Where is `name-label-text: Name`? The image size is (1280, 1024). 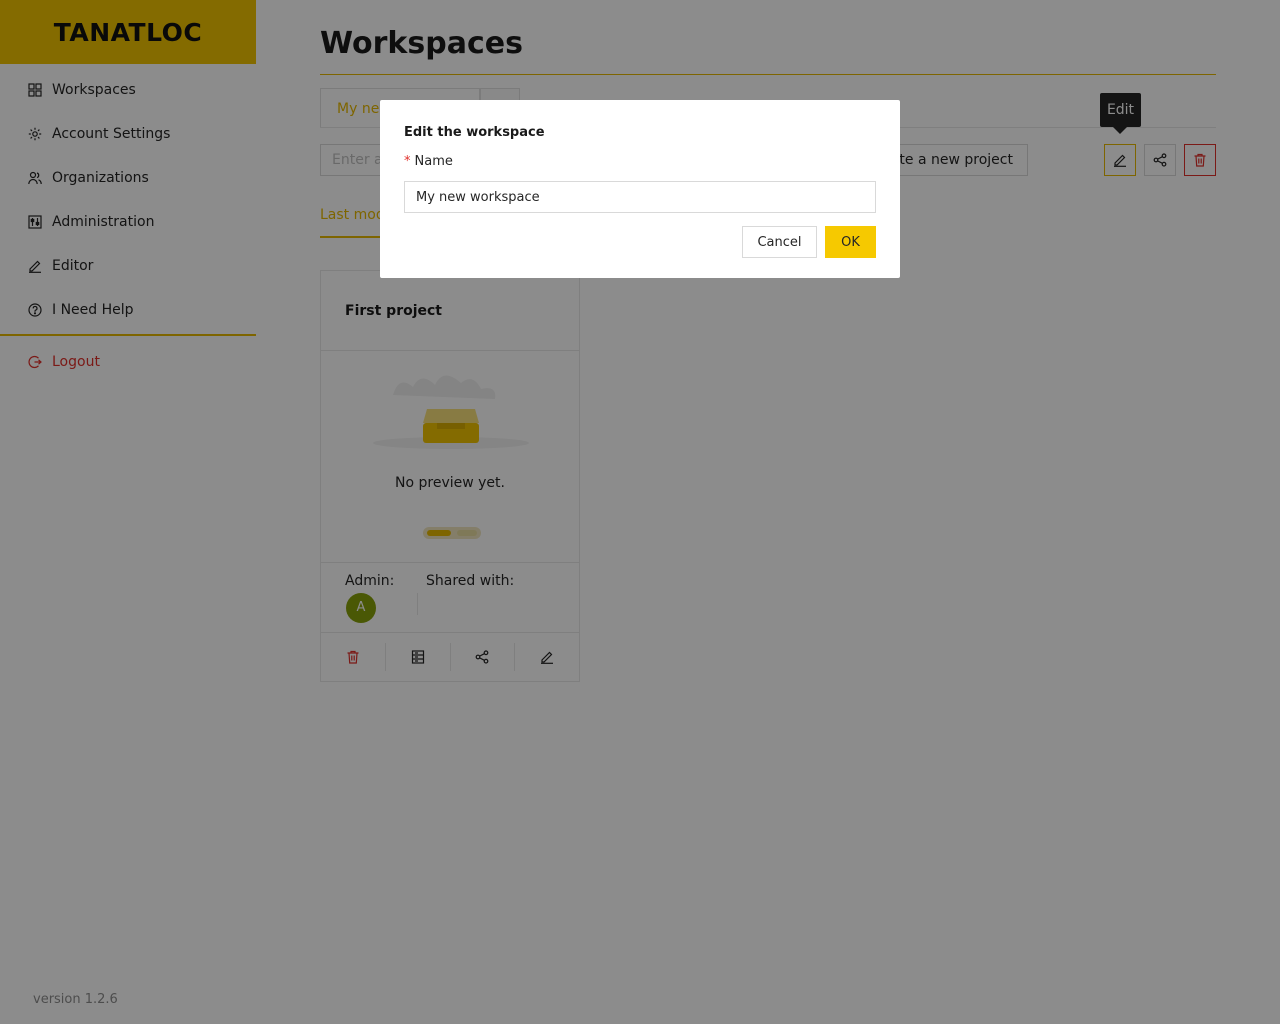 name-label-text: Name is located at coordinates (433, 161).